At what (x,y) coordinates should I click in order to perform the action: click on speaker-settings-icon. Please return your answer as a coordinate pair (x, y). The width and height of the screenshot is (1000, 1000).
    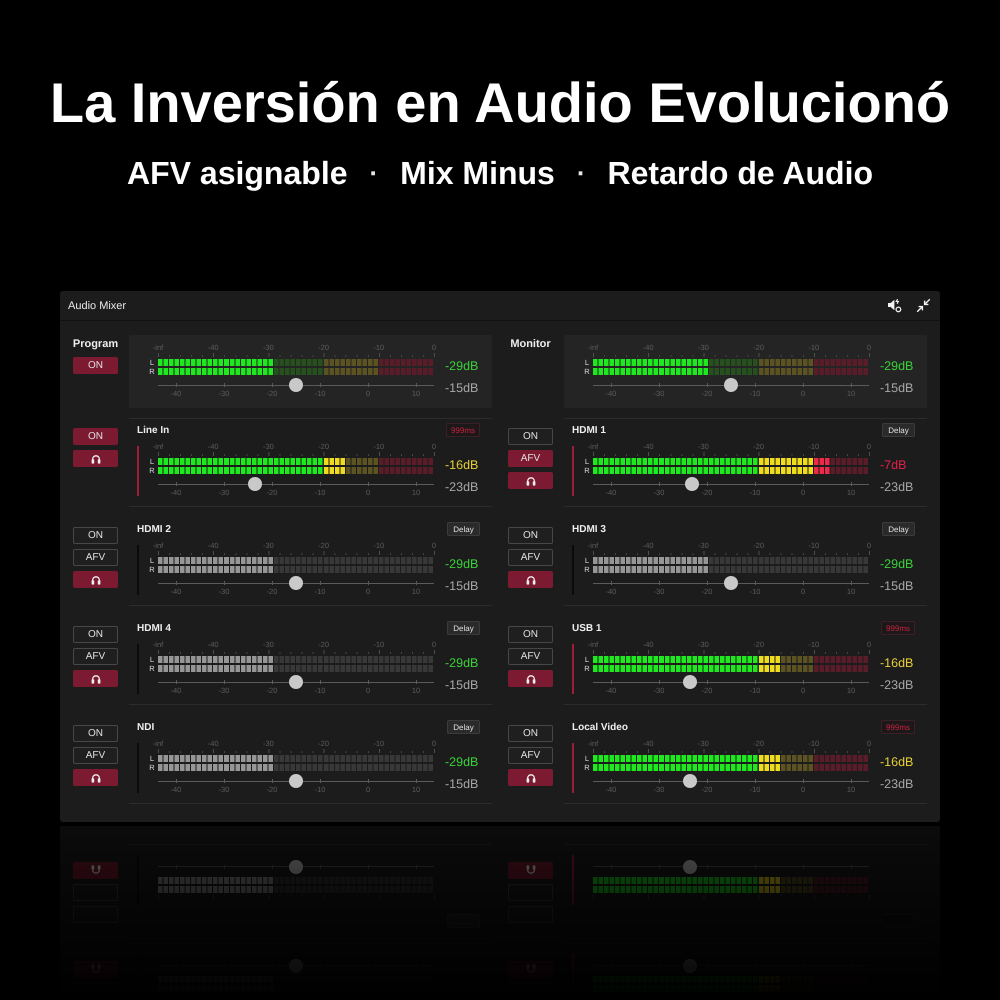
    Looking at the image, I should click on (894, 305).